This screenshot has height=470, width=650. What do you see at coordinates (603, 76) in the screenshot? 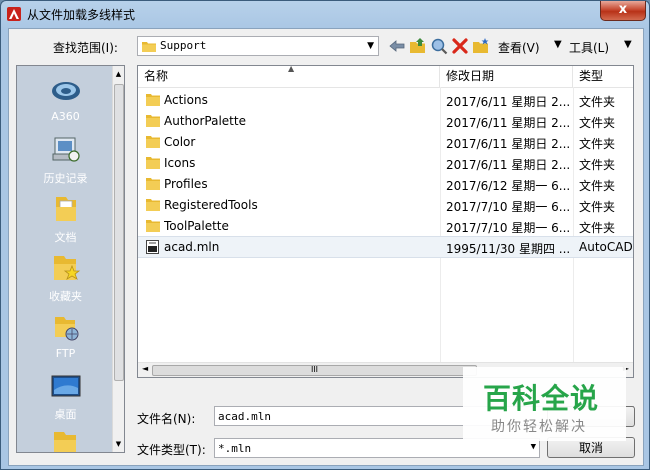
I see `column-header-type: 类型` at bounding box center [603, 76].